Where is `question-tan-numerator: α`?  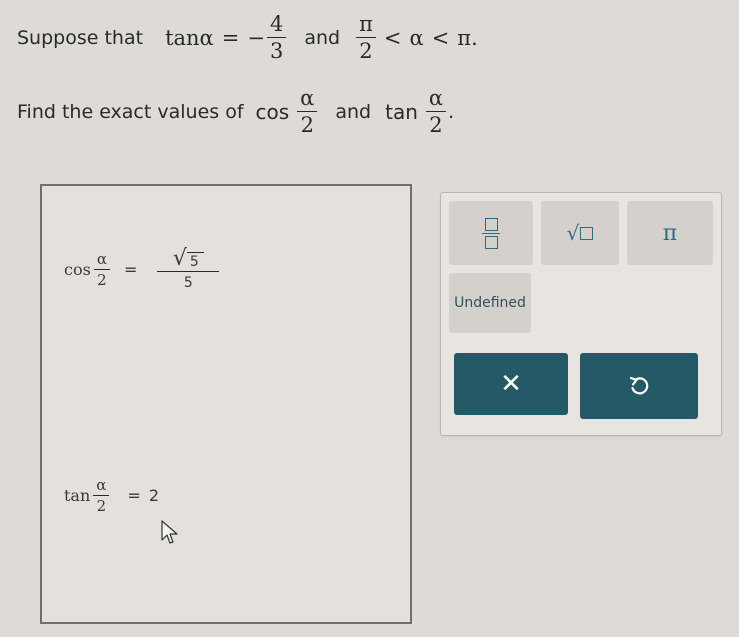
question-tan-numerator: α is located at coordinates (436, 98).